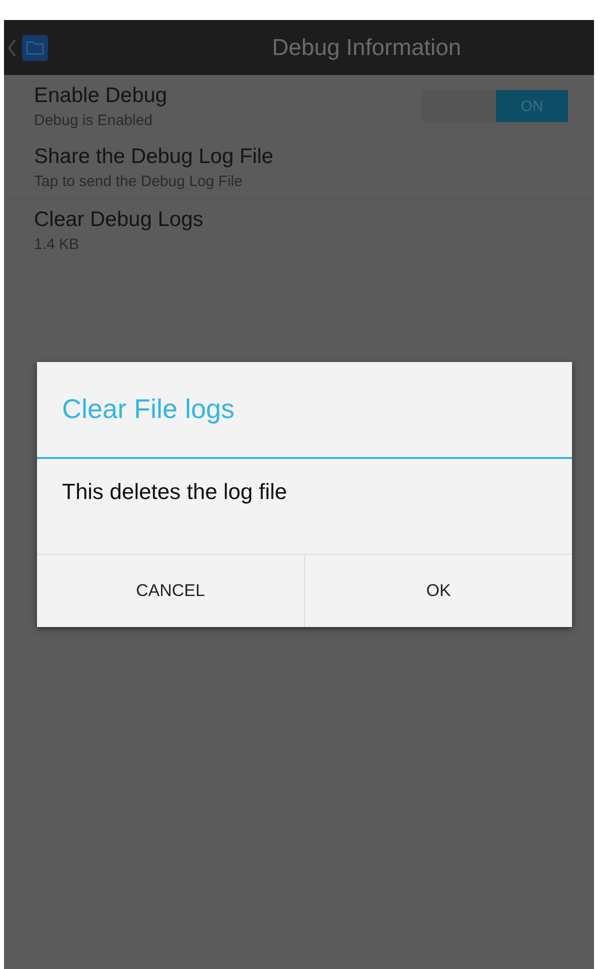 The height and width of the screenshot is (969, 598). What do you see at coordinates (304, 410) in the screenshot?
I see `dialog-title: Clear File logs` at bounding box center [304, 410].